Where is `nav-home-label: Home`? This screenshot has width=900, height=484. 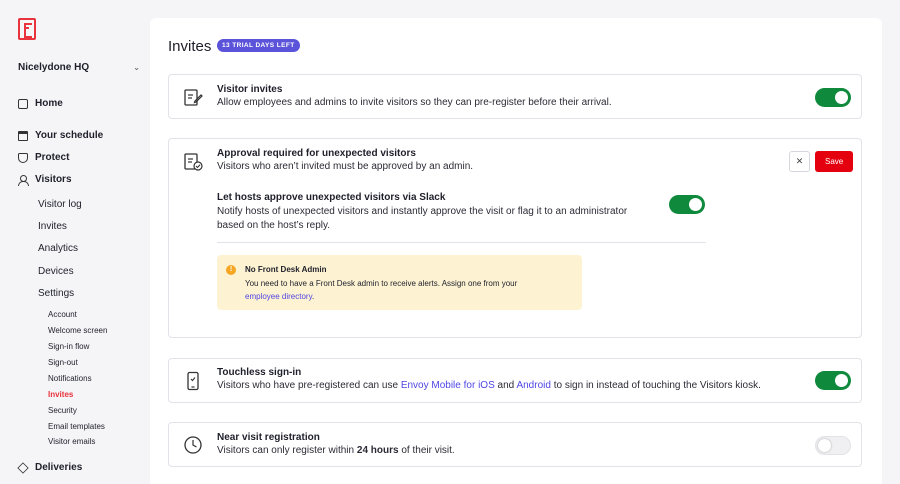
nav-home-label: Home is located at coordinates (49, 103).